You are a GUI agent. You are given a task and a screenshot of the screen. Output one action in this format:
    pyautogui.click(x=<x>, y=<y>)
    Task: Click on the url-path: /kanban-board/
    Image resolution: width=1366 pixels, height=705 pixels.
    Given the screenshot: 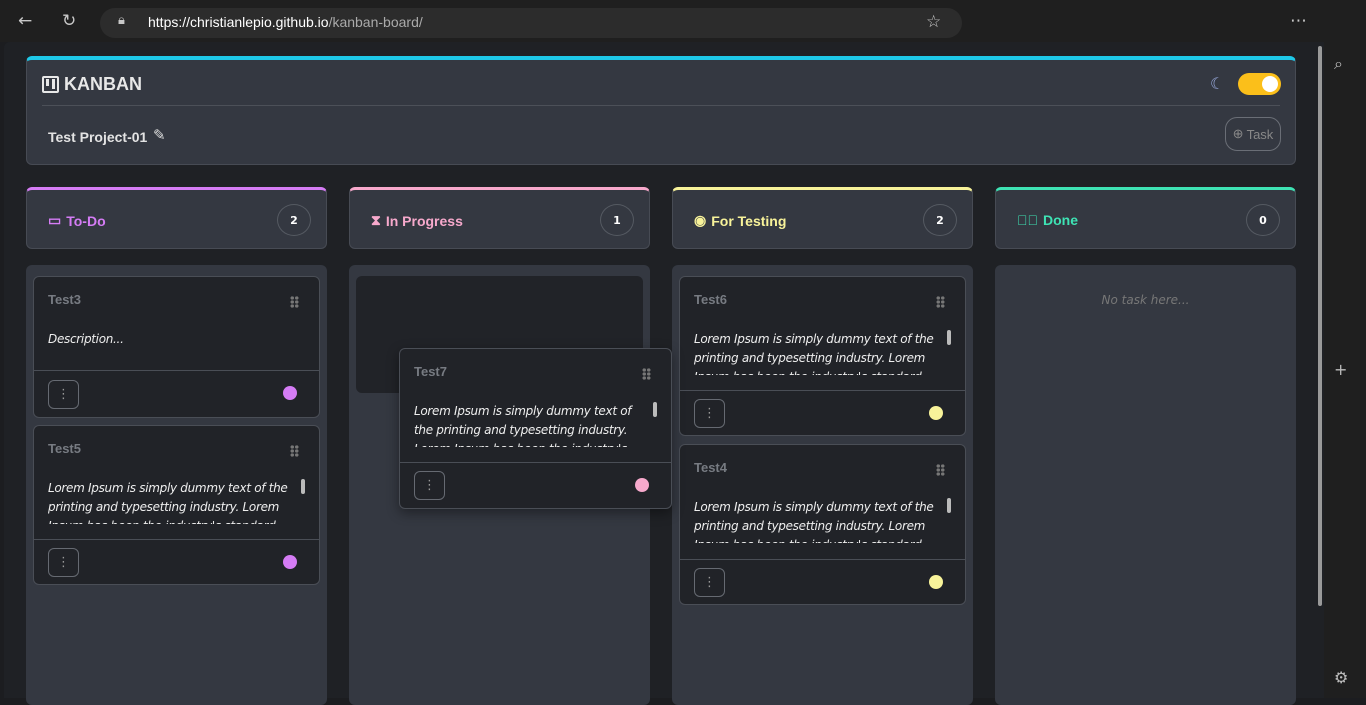 What is the action you would take?
    pyautogui.click(x=375, y=22)
    